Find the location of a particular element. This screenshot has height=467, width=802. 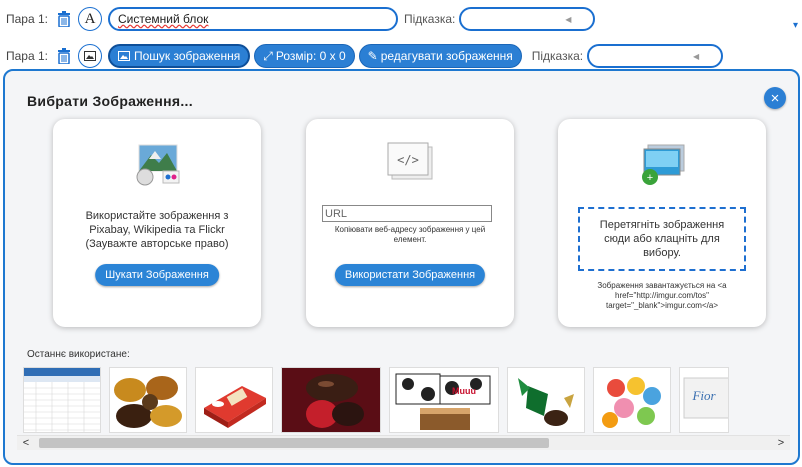

chevron-down-icon: ▾ is located at coordinates (795, 25).